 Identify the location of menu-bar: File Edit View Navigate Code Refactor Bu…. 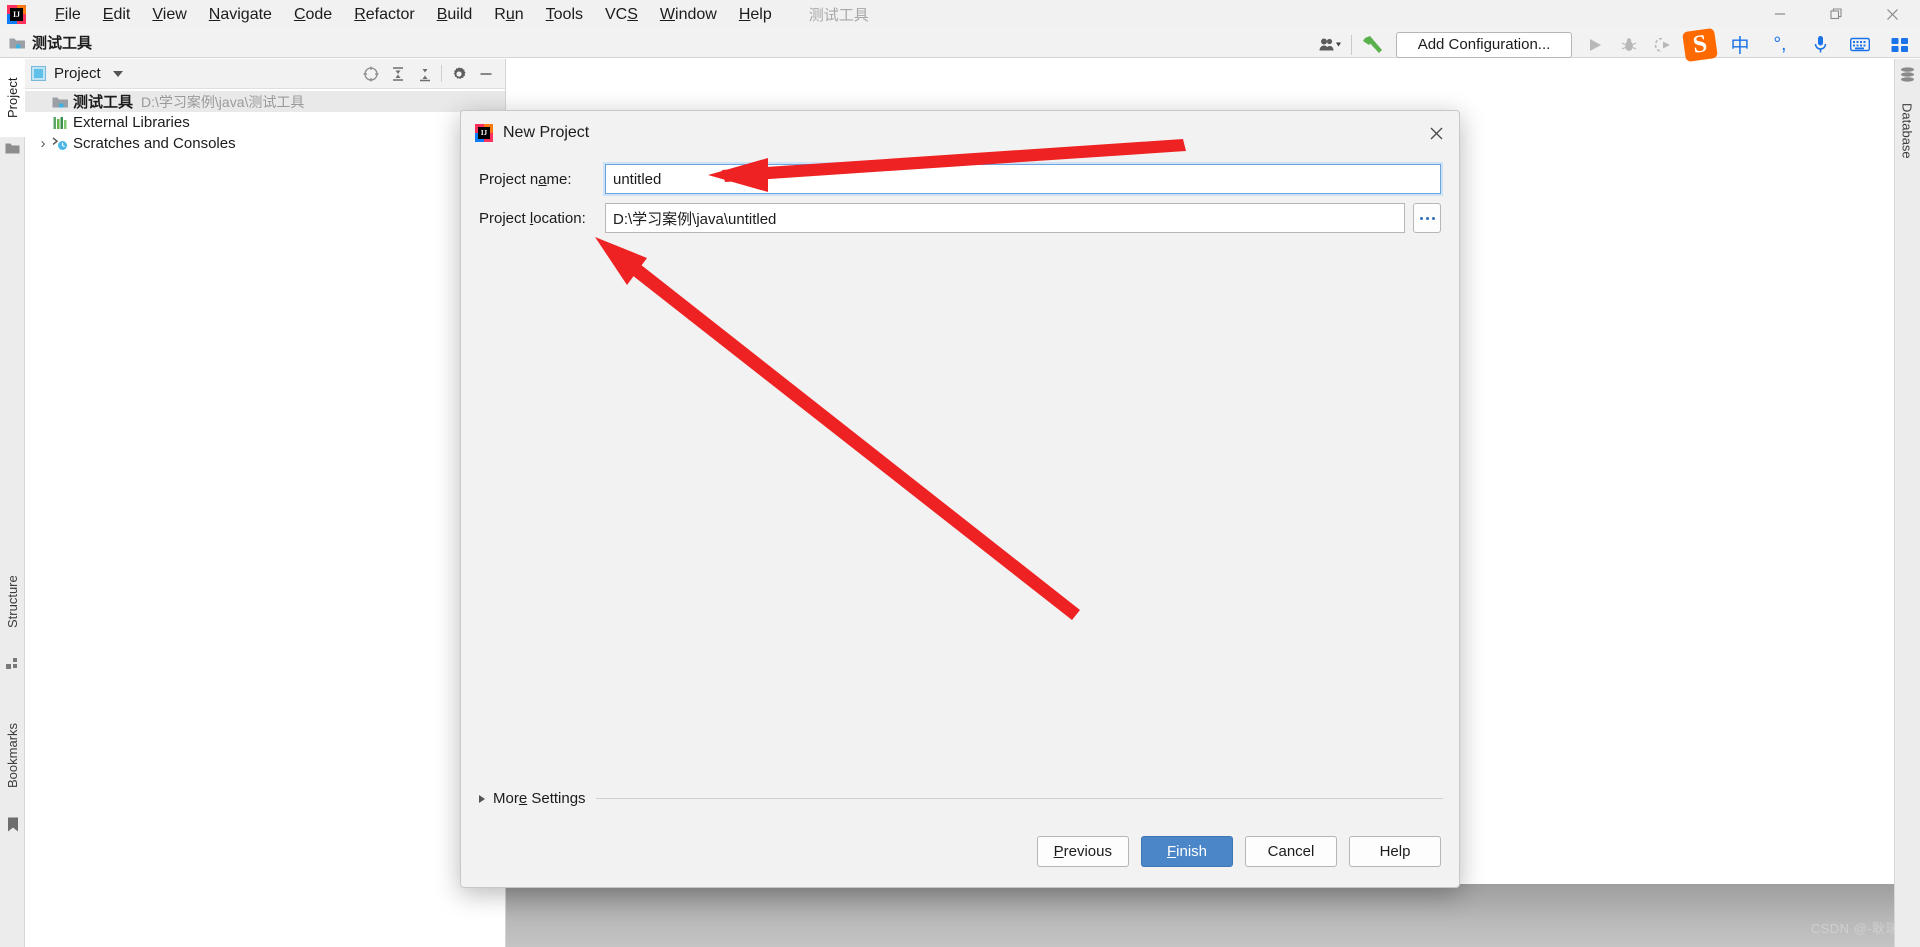
(413, 14).